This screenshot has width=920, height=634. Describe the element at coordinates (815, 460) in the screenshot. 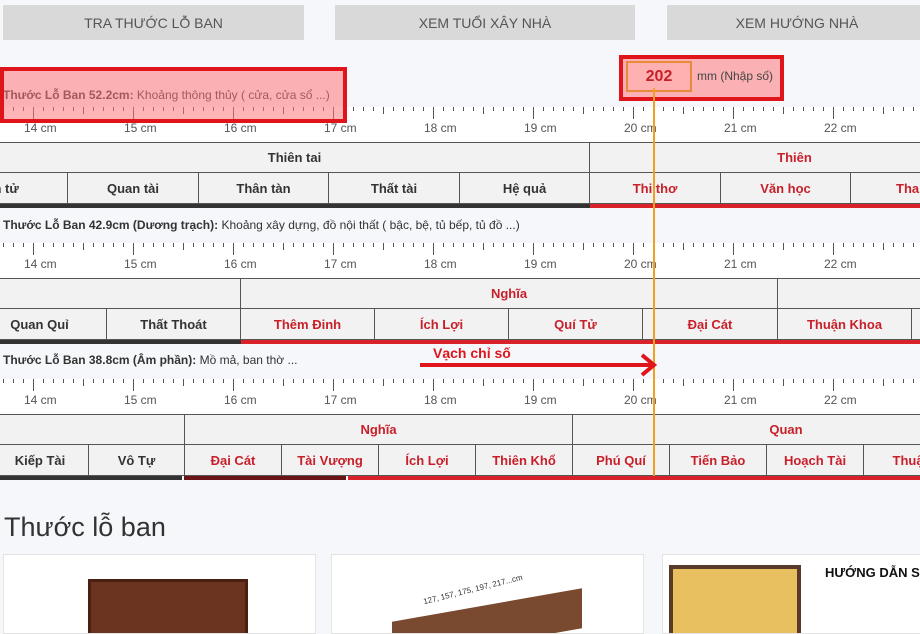

I see `ruler-cell: Hoạch Tài` at that location.